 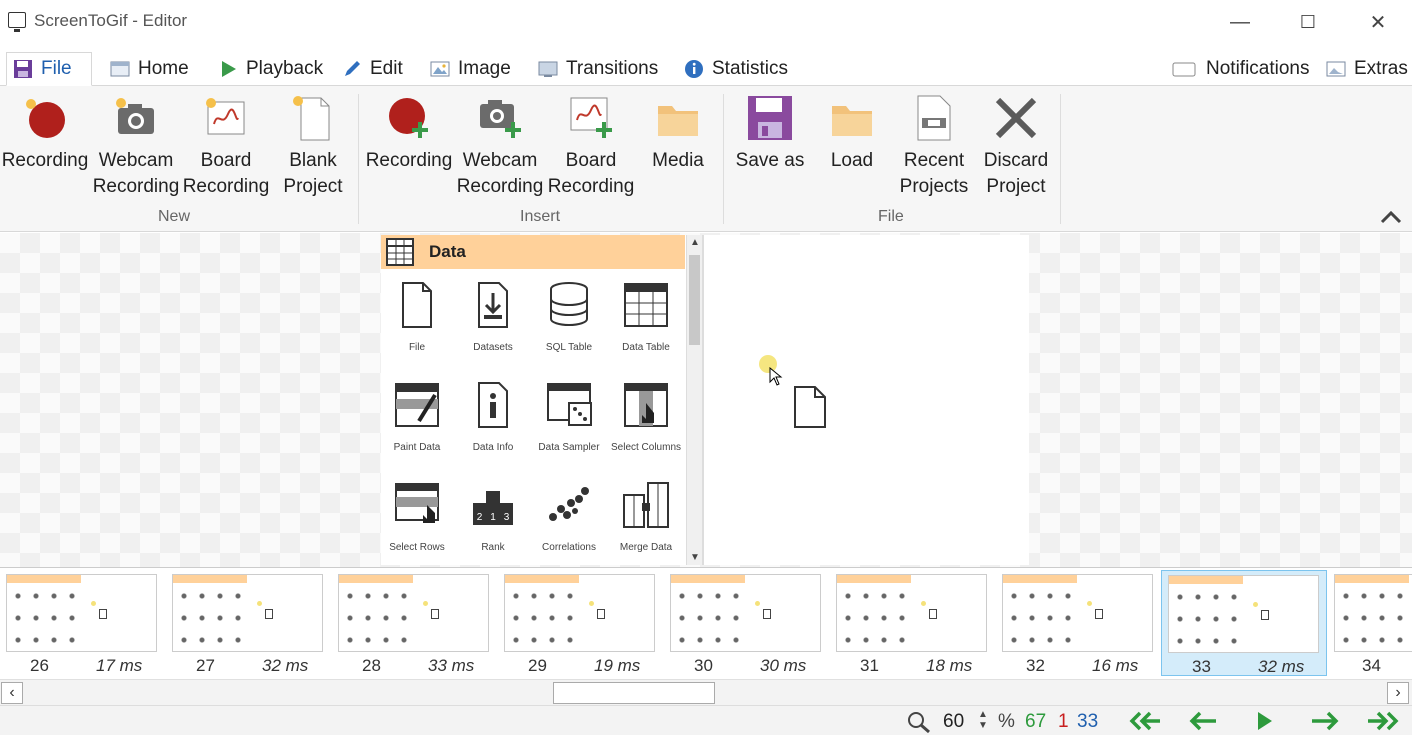 What do you see at coordinates (39, 665) in the screenshot?
I see `frame-number: 26` at bounding box center [39, 665].